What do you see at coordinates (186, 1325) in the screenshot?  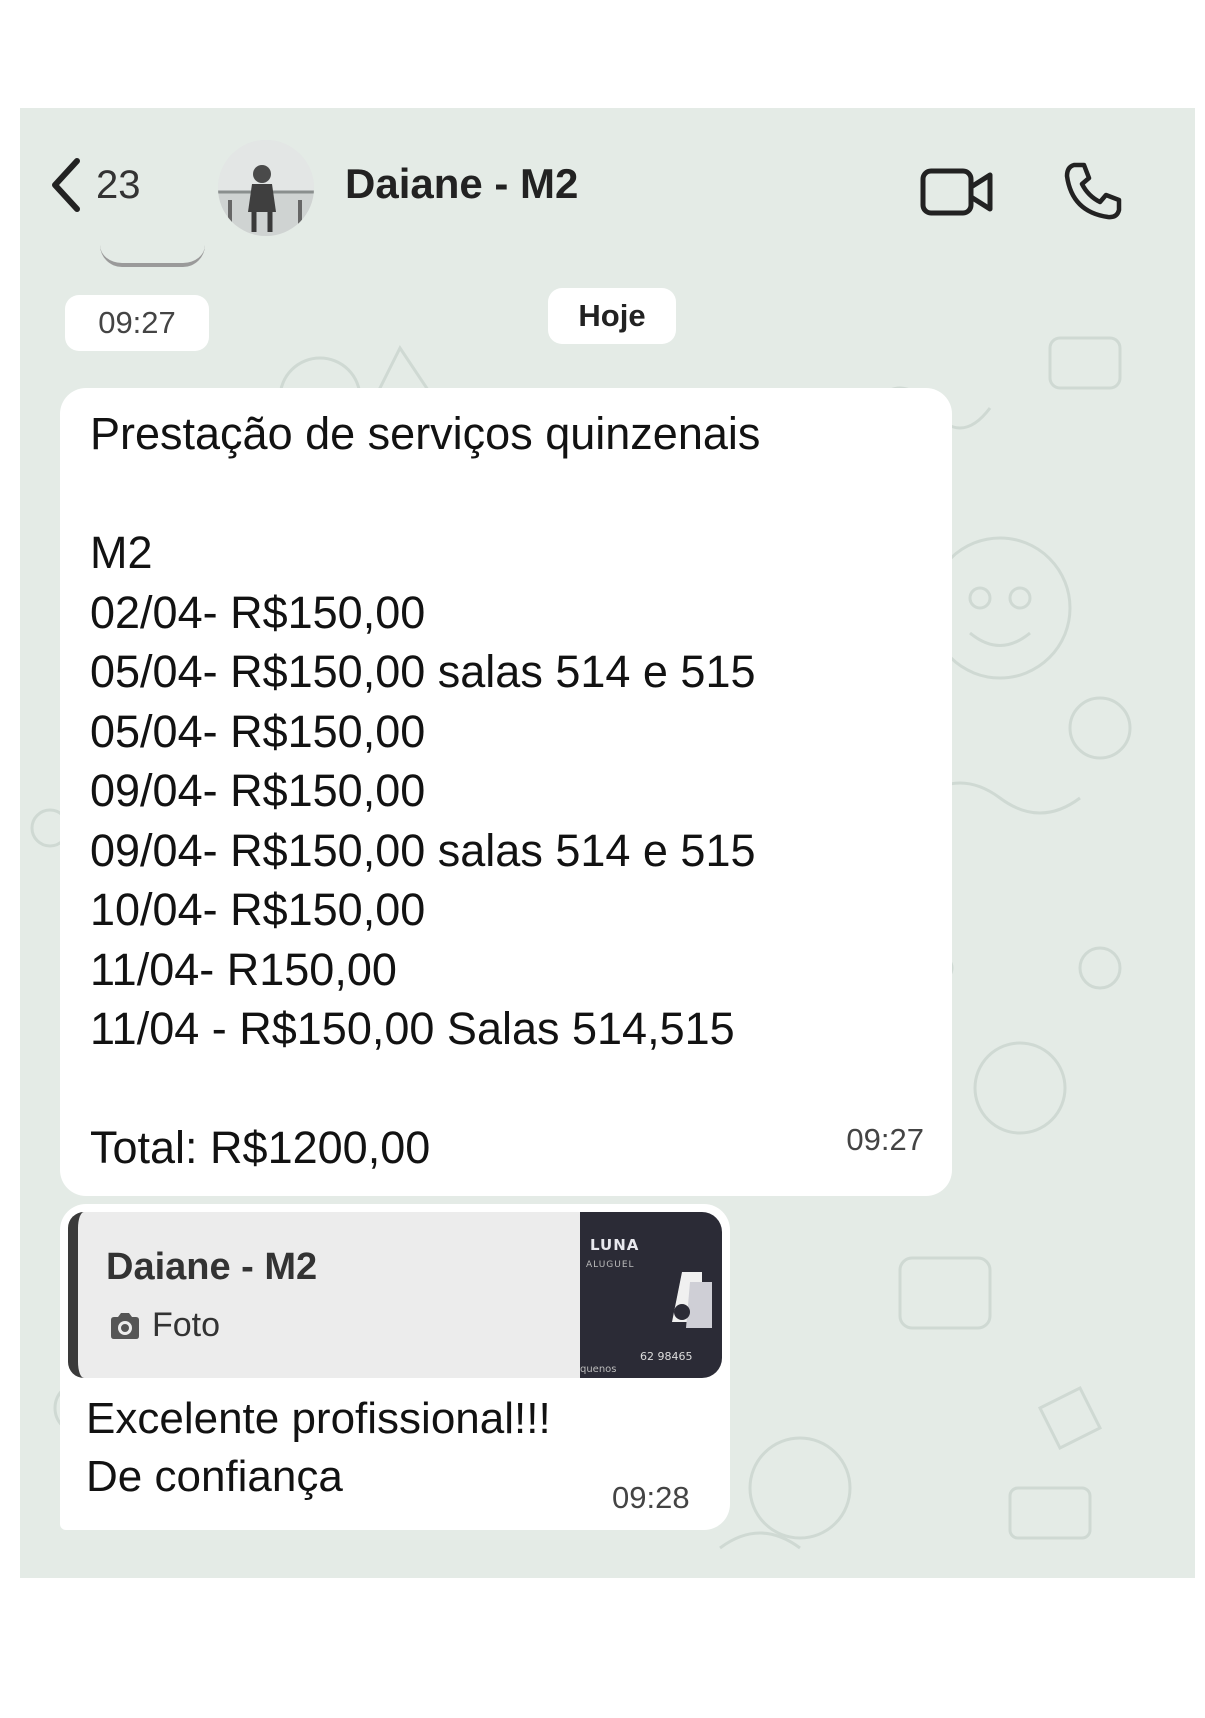 I see `quoted-type-label: Foto` at bounding box center [186, 1325].